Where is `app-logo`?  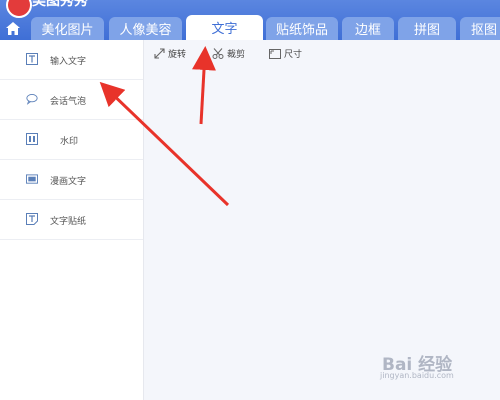 app-logo is located at coordinates (19, 9).